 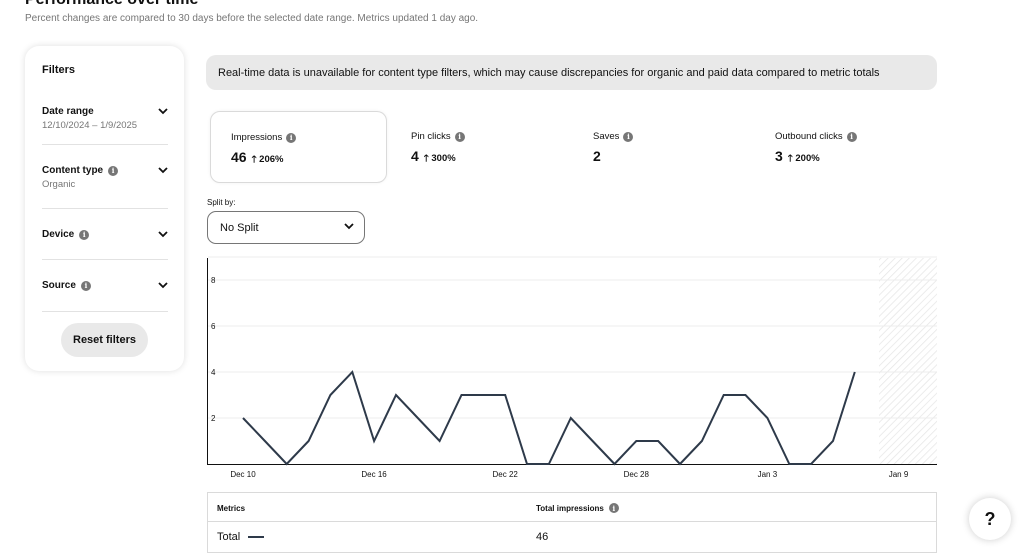 I want to click on y-tick-label: 8, so click(x=213, y=280).